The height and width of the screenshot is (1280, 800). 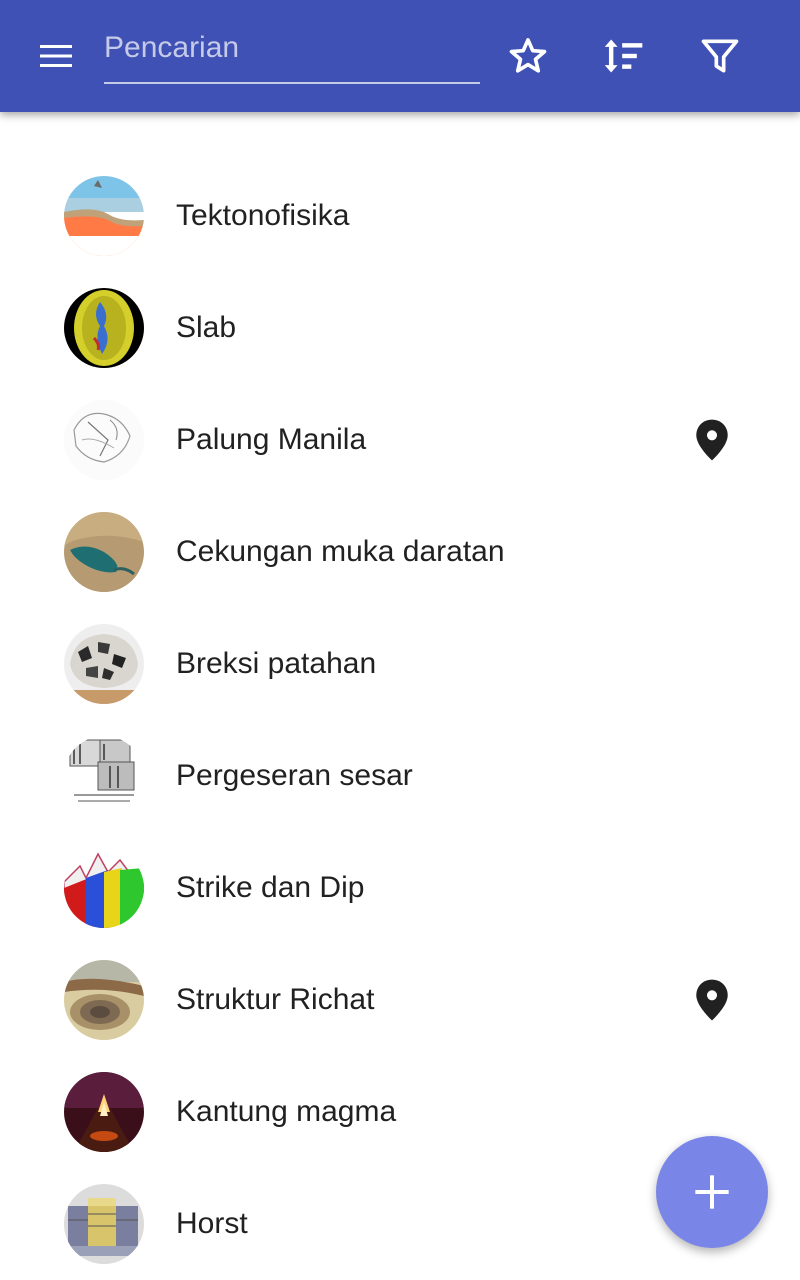 I want to click on menu-icon, so click(x=56, y=56).